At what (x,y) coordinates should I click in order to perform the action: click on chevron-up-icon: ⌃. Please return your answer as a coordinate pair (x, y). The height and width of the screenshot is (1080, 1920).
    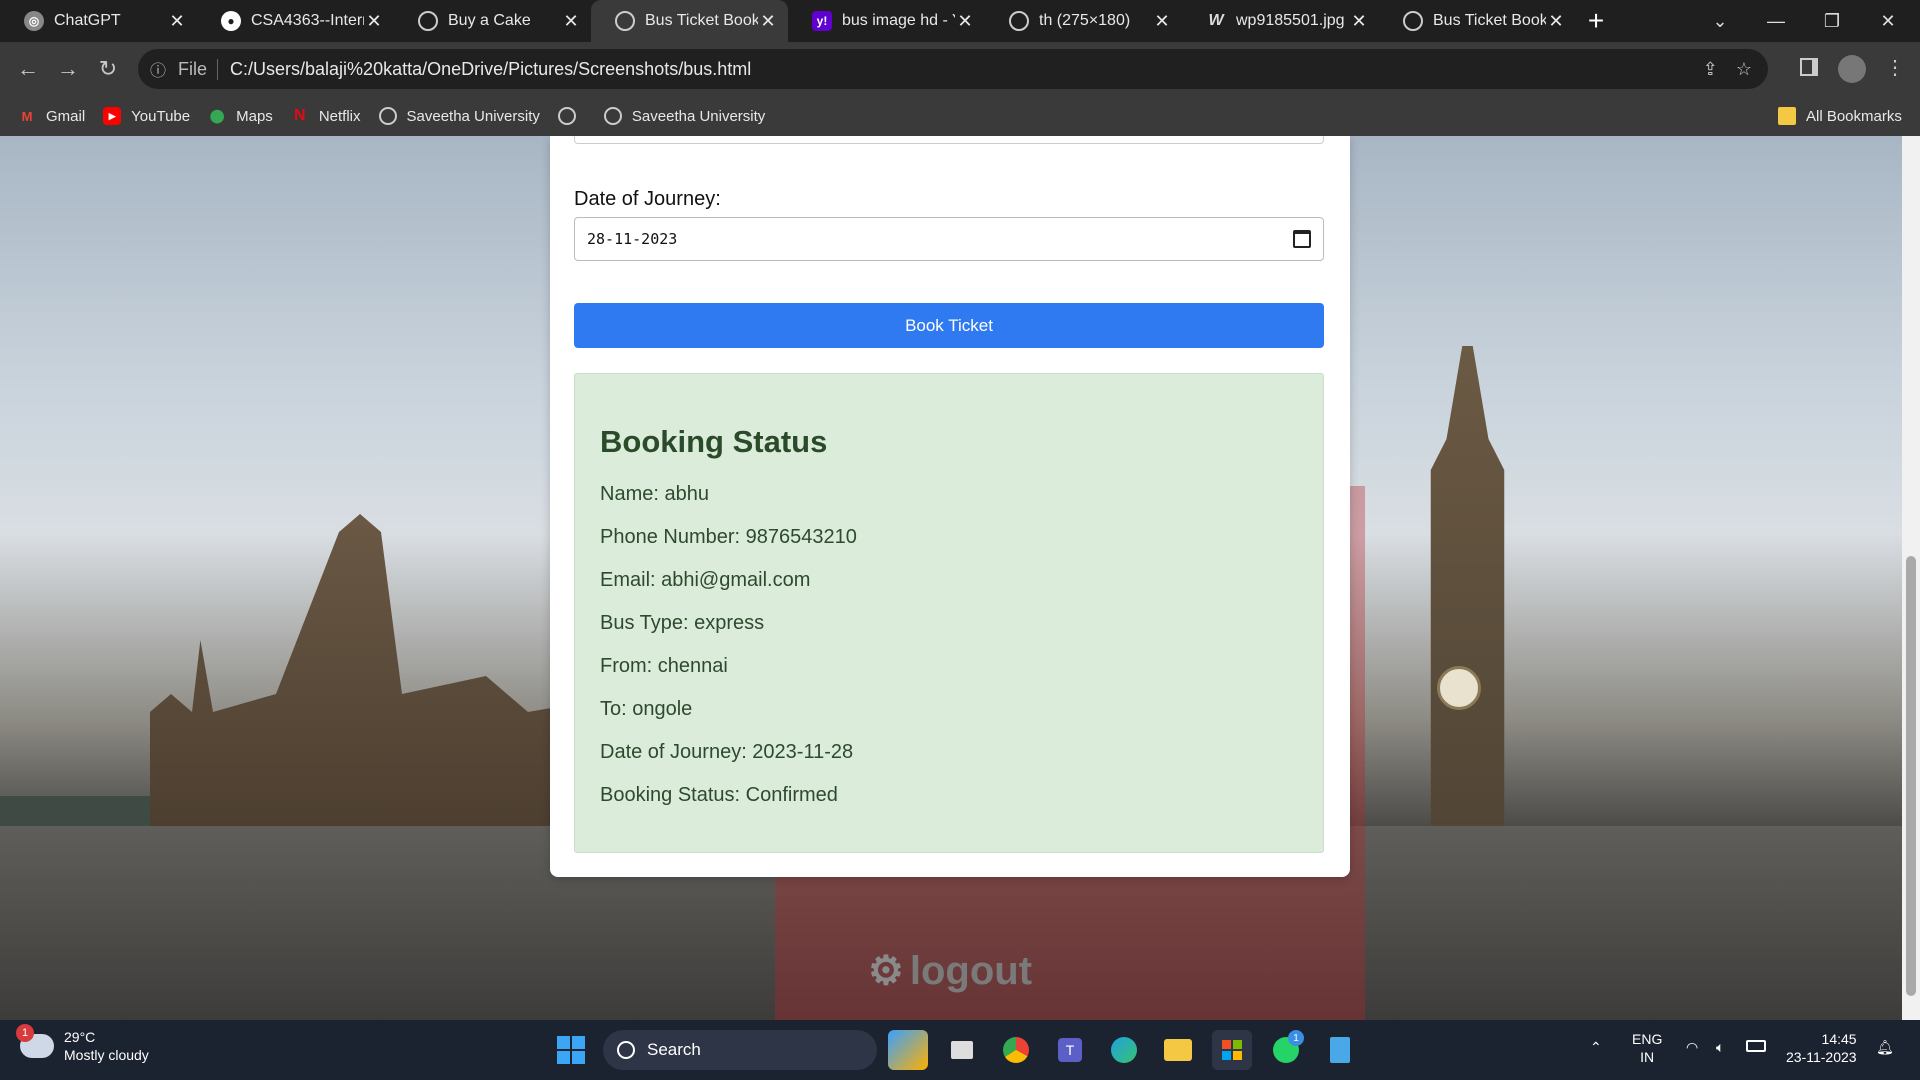
    Looking at the image, I should click on (1596, 1047).